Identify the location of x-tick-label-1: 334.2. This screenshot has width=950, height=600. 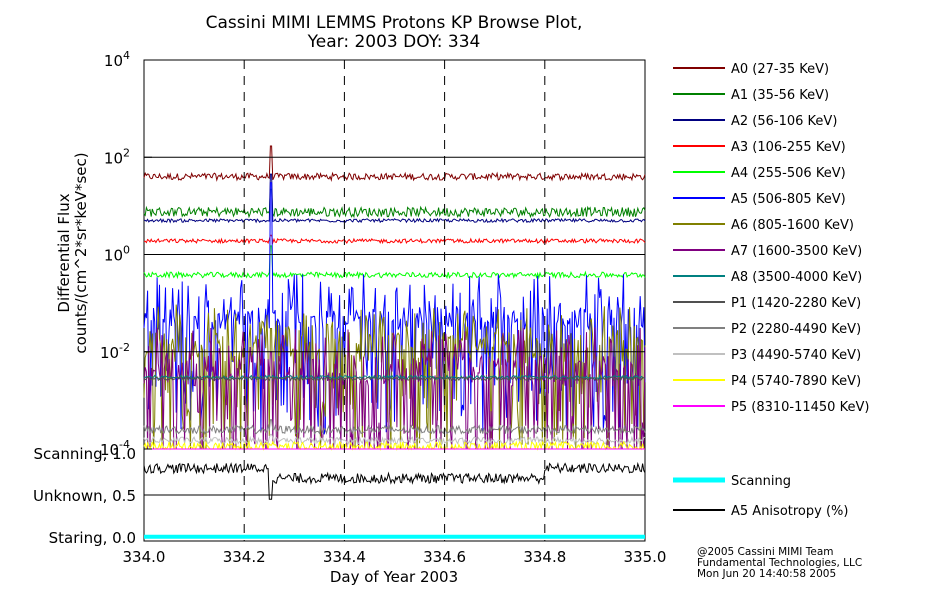
(244, 557).